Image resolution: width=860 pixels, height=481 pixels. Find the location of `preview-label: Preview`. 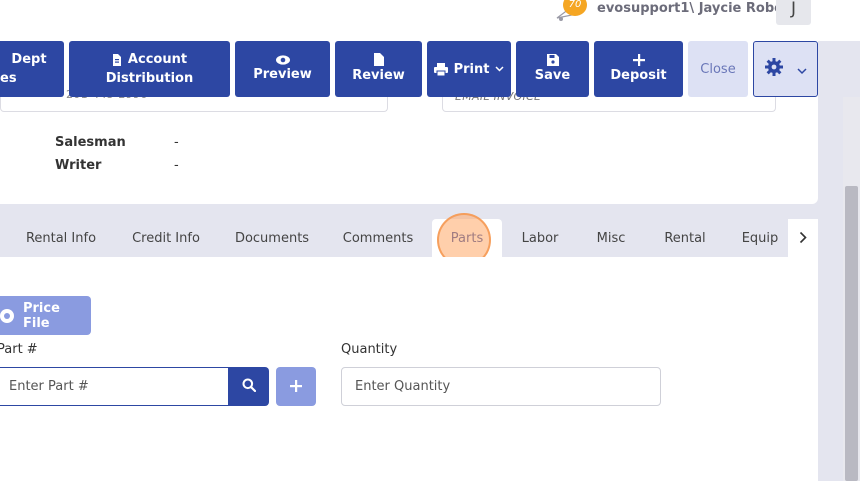

preview-label: Preview is located at coordinates (282, 74).